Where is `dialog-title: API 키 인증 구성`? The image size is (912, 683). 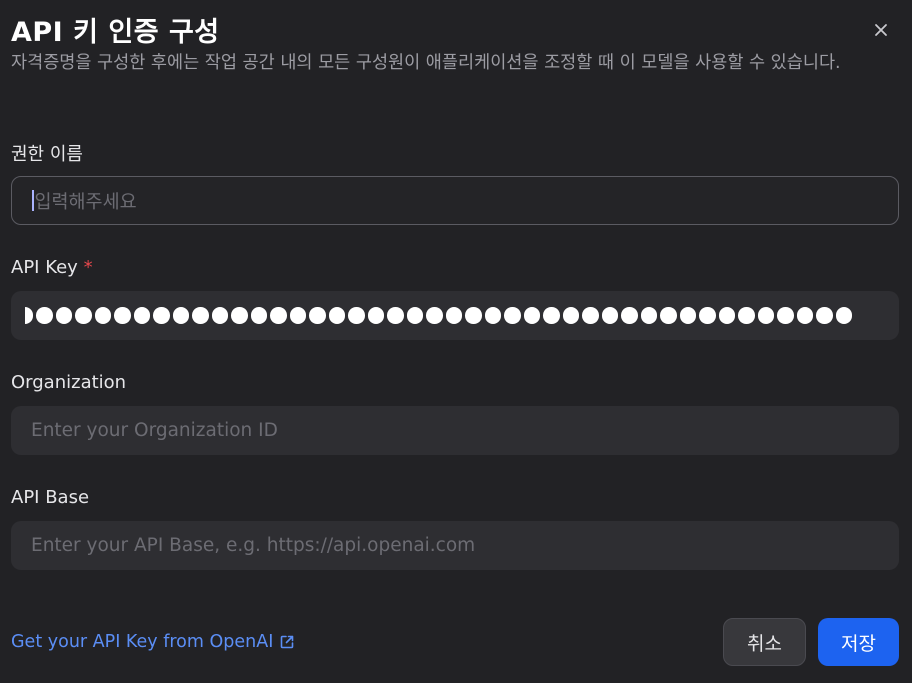
dialog-title: API 키 인증 구성 is located at coordinates (115, 32).